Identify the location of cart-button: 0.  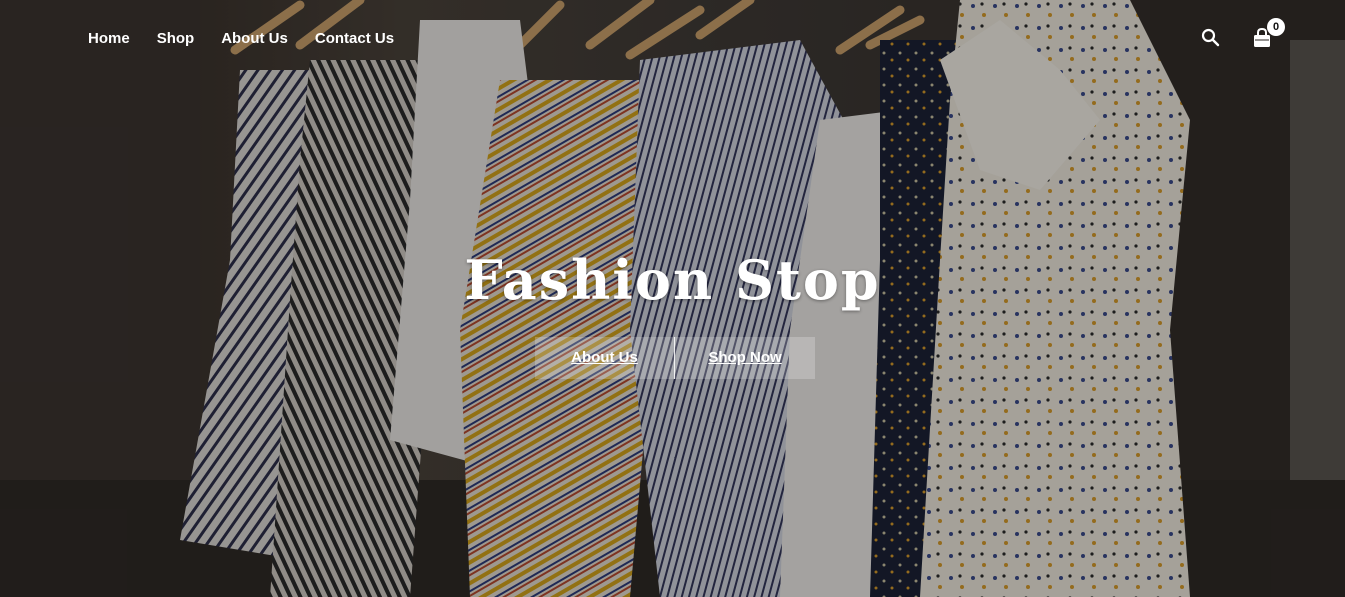
(1268, 34).